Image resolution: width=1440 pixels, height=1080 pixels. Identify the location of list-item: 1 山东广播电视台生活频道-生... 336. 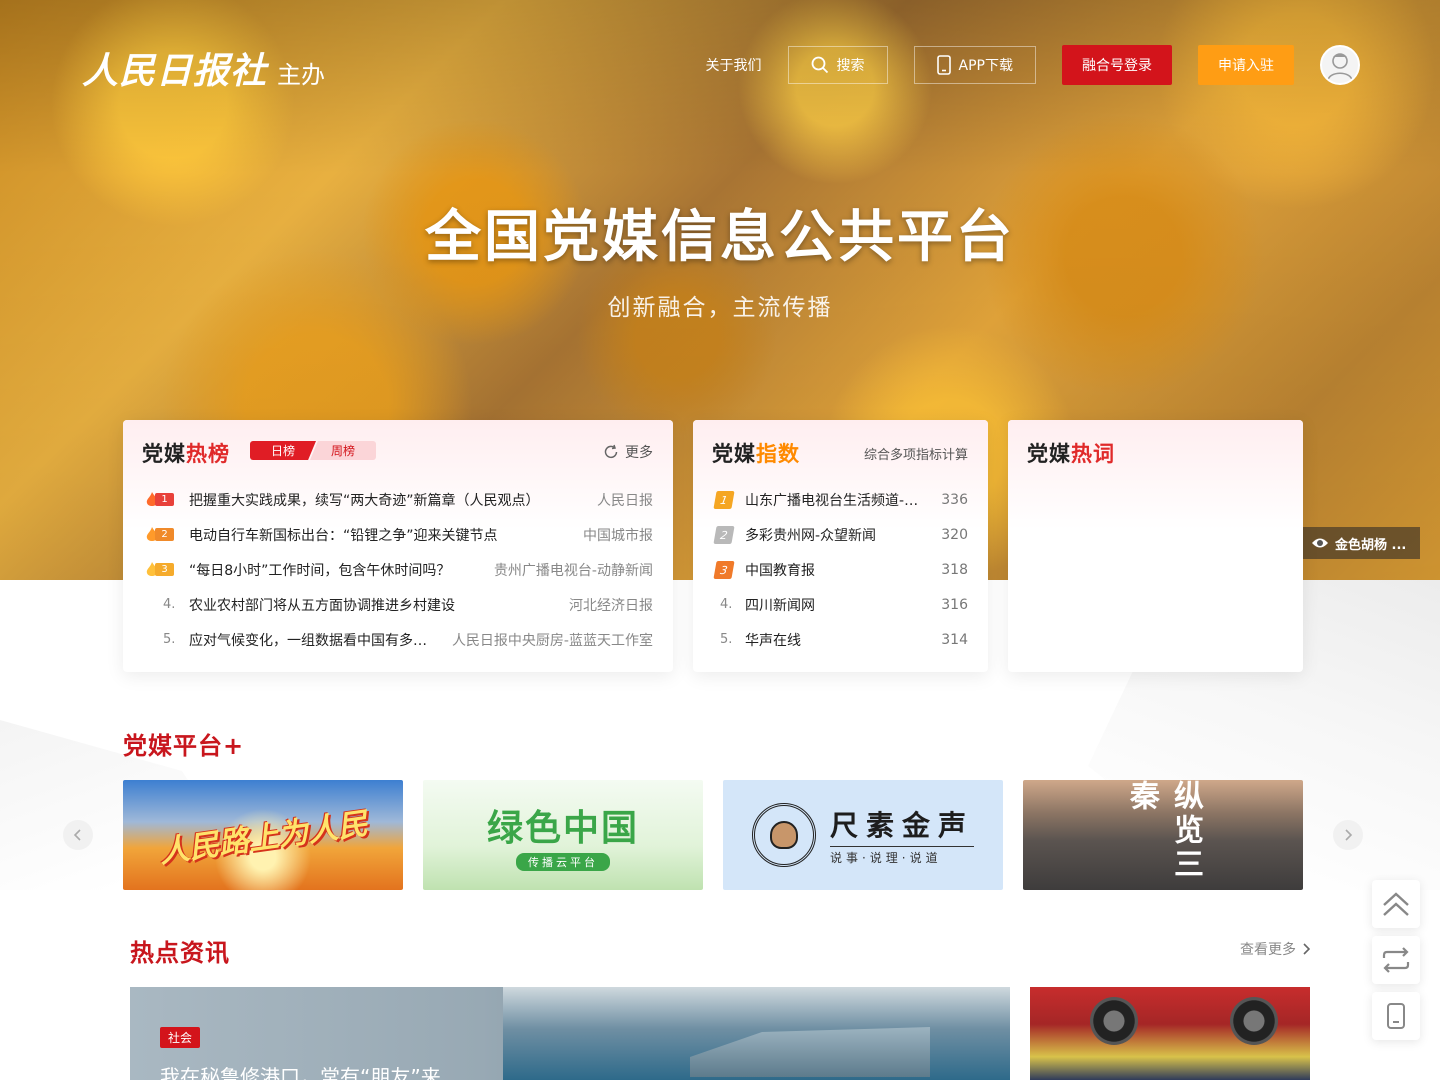
(840, 499).